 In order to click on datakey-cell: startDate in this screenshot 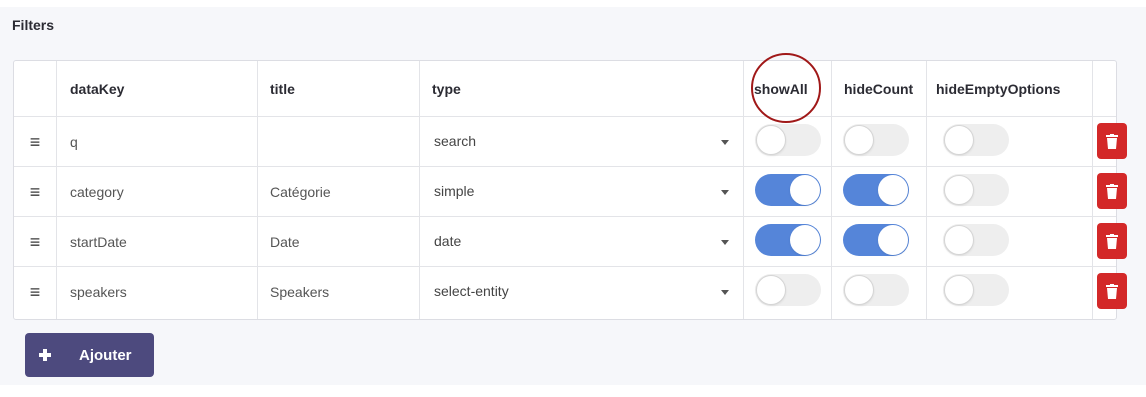, I will do `click(98, 242)`.